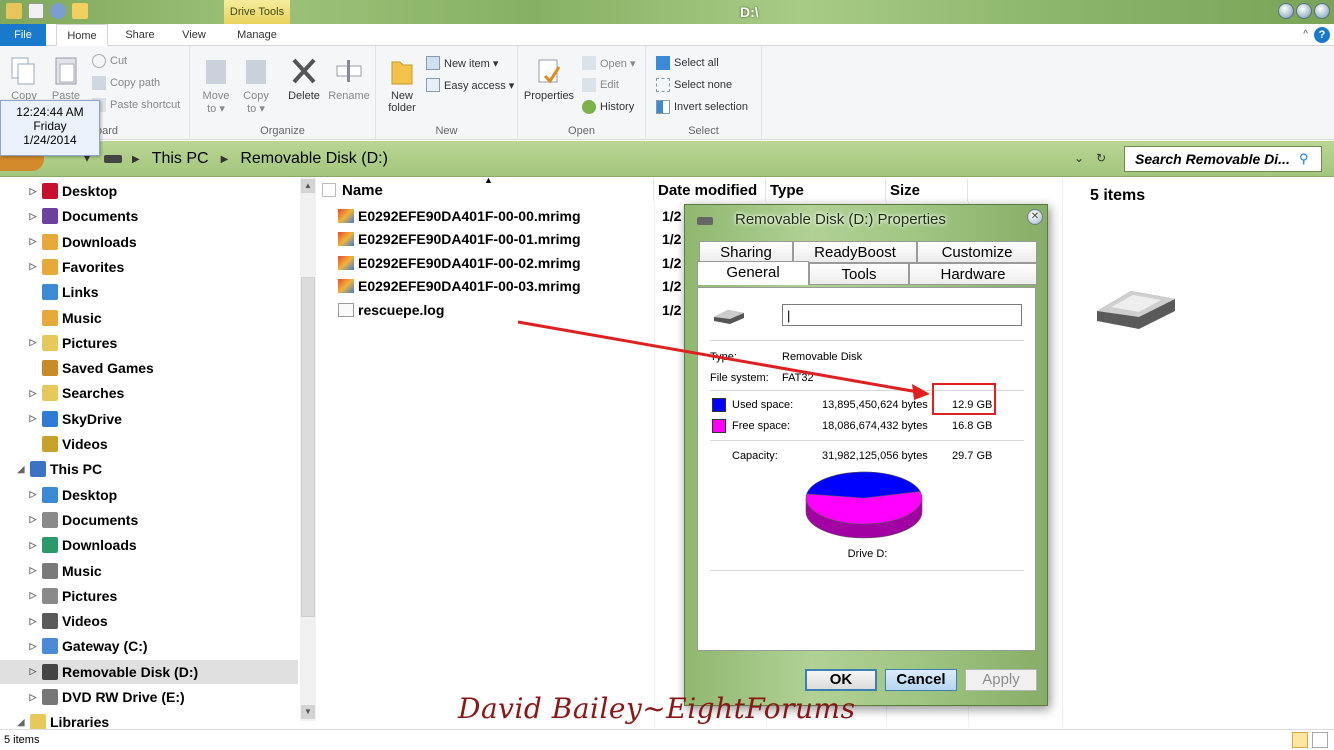 The height and width of the screenshot is (750, 1334). What do you see at coordinates (1035, 217) in the screenshot?
I see `dialog-close-button: ✕` at bounding box center [1035, 217].